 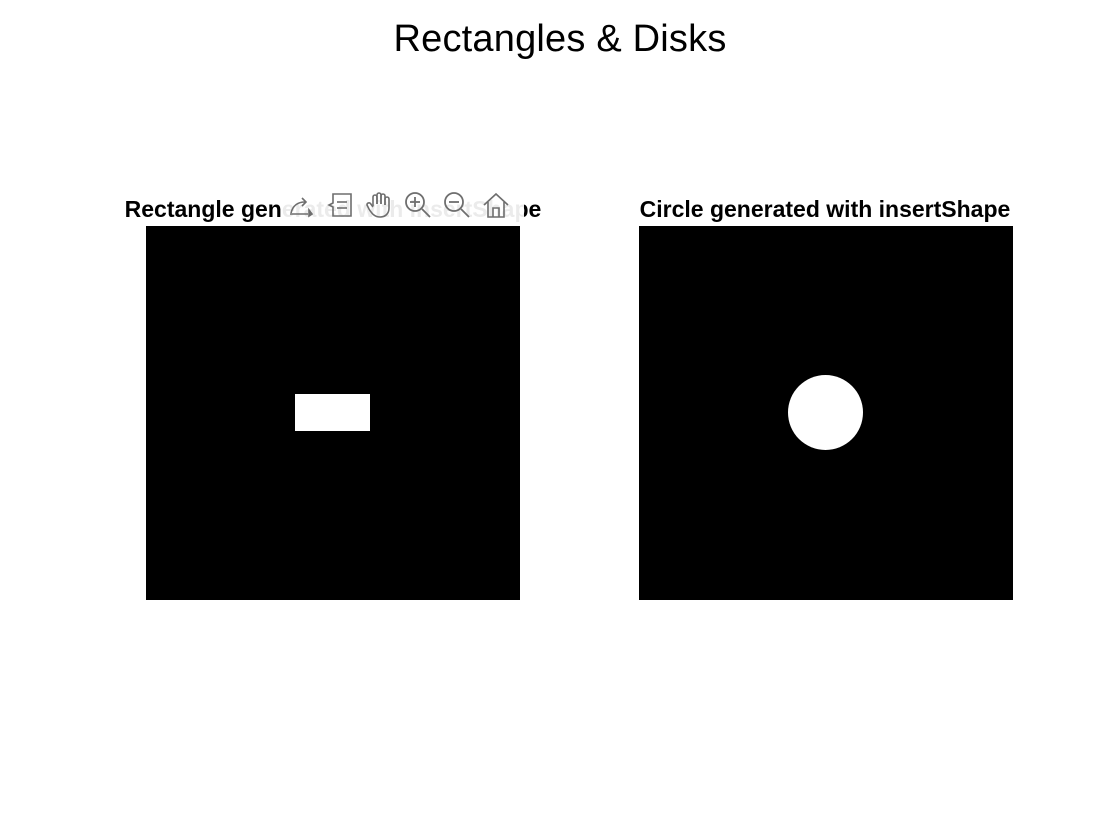 I want to click on zoom-out-button, so click(x=457, y=205).